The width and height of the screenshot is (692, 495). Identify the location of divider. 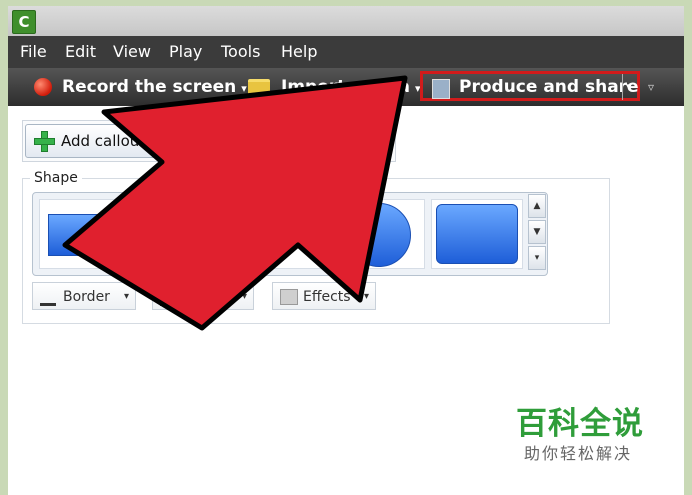
(622, 87).